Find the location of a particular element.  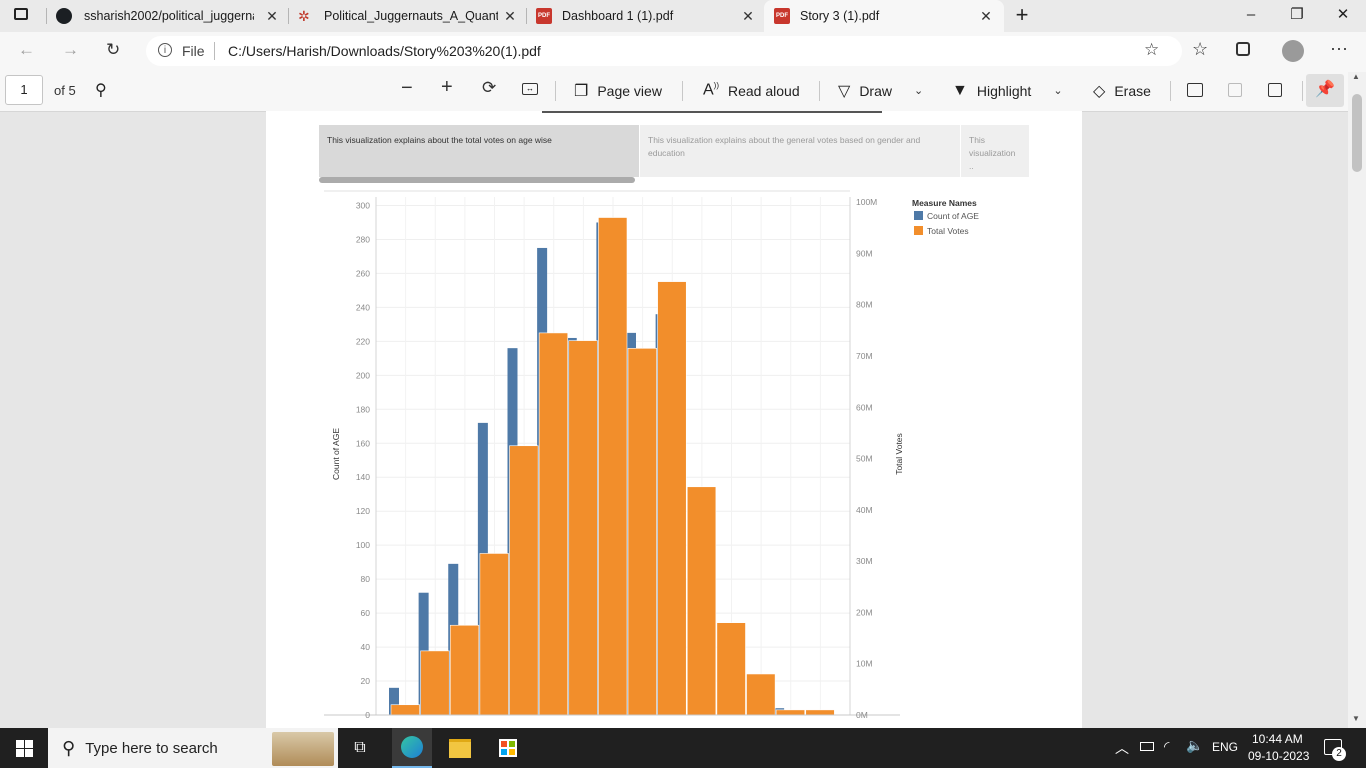

page-view-button: ❐ Page view is located at coordinates (618, 90).